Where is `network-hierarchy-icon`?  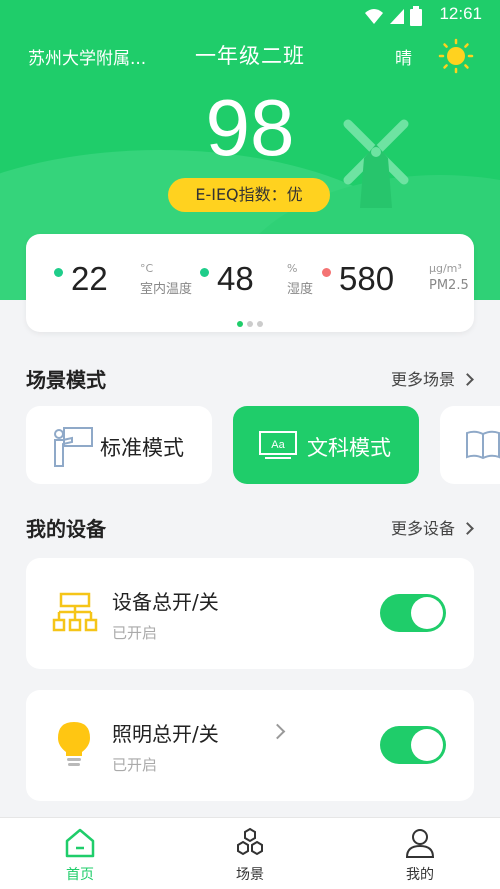 network-hierarchy-icon is located at coordinates (75, 612).